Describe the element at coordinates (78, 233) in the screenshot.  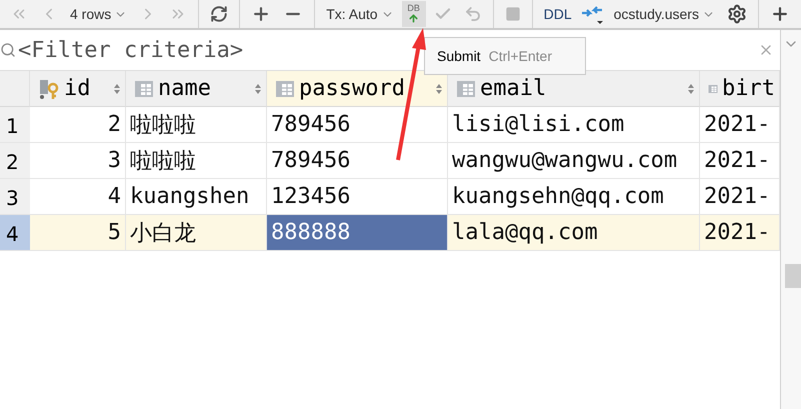
I see `table-cell: 5` at that location.